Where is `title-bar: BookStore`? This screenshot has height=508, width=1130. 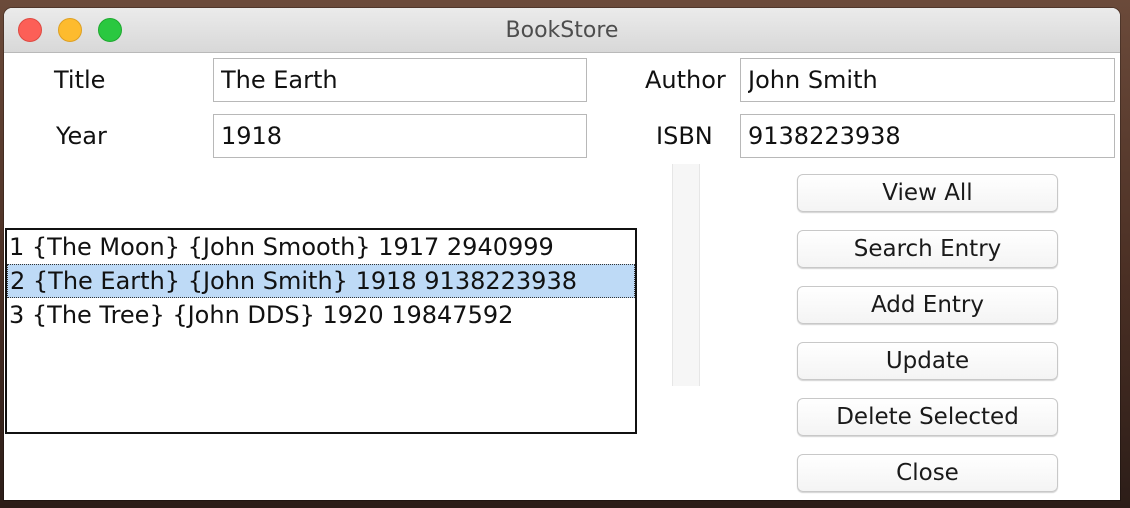
title-bar: BookStore is located at coordinates (562, 30).